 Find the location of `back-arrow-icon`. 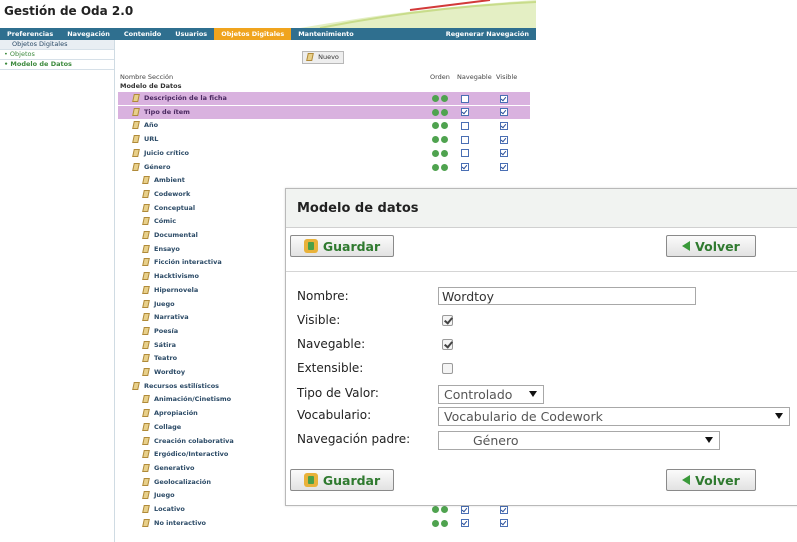

back-arrow-icon is located at coordinates (686, 480).